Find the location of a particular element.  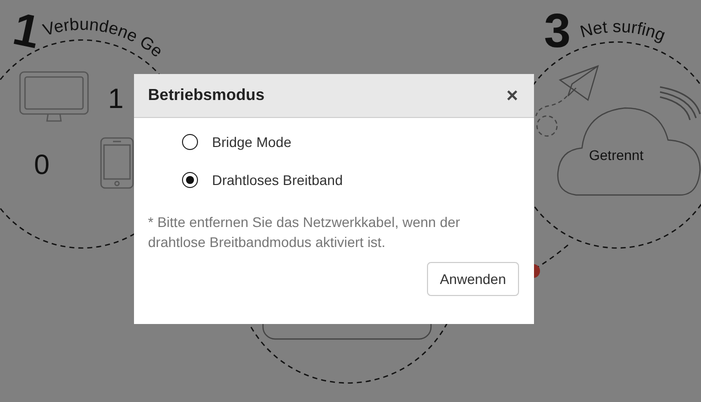

apply-button: Anwenden is located at coordinates (472, 279).